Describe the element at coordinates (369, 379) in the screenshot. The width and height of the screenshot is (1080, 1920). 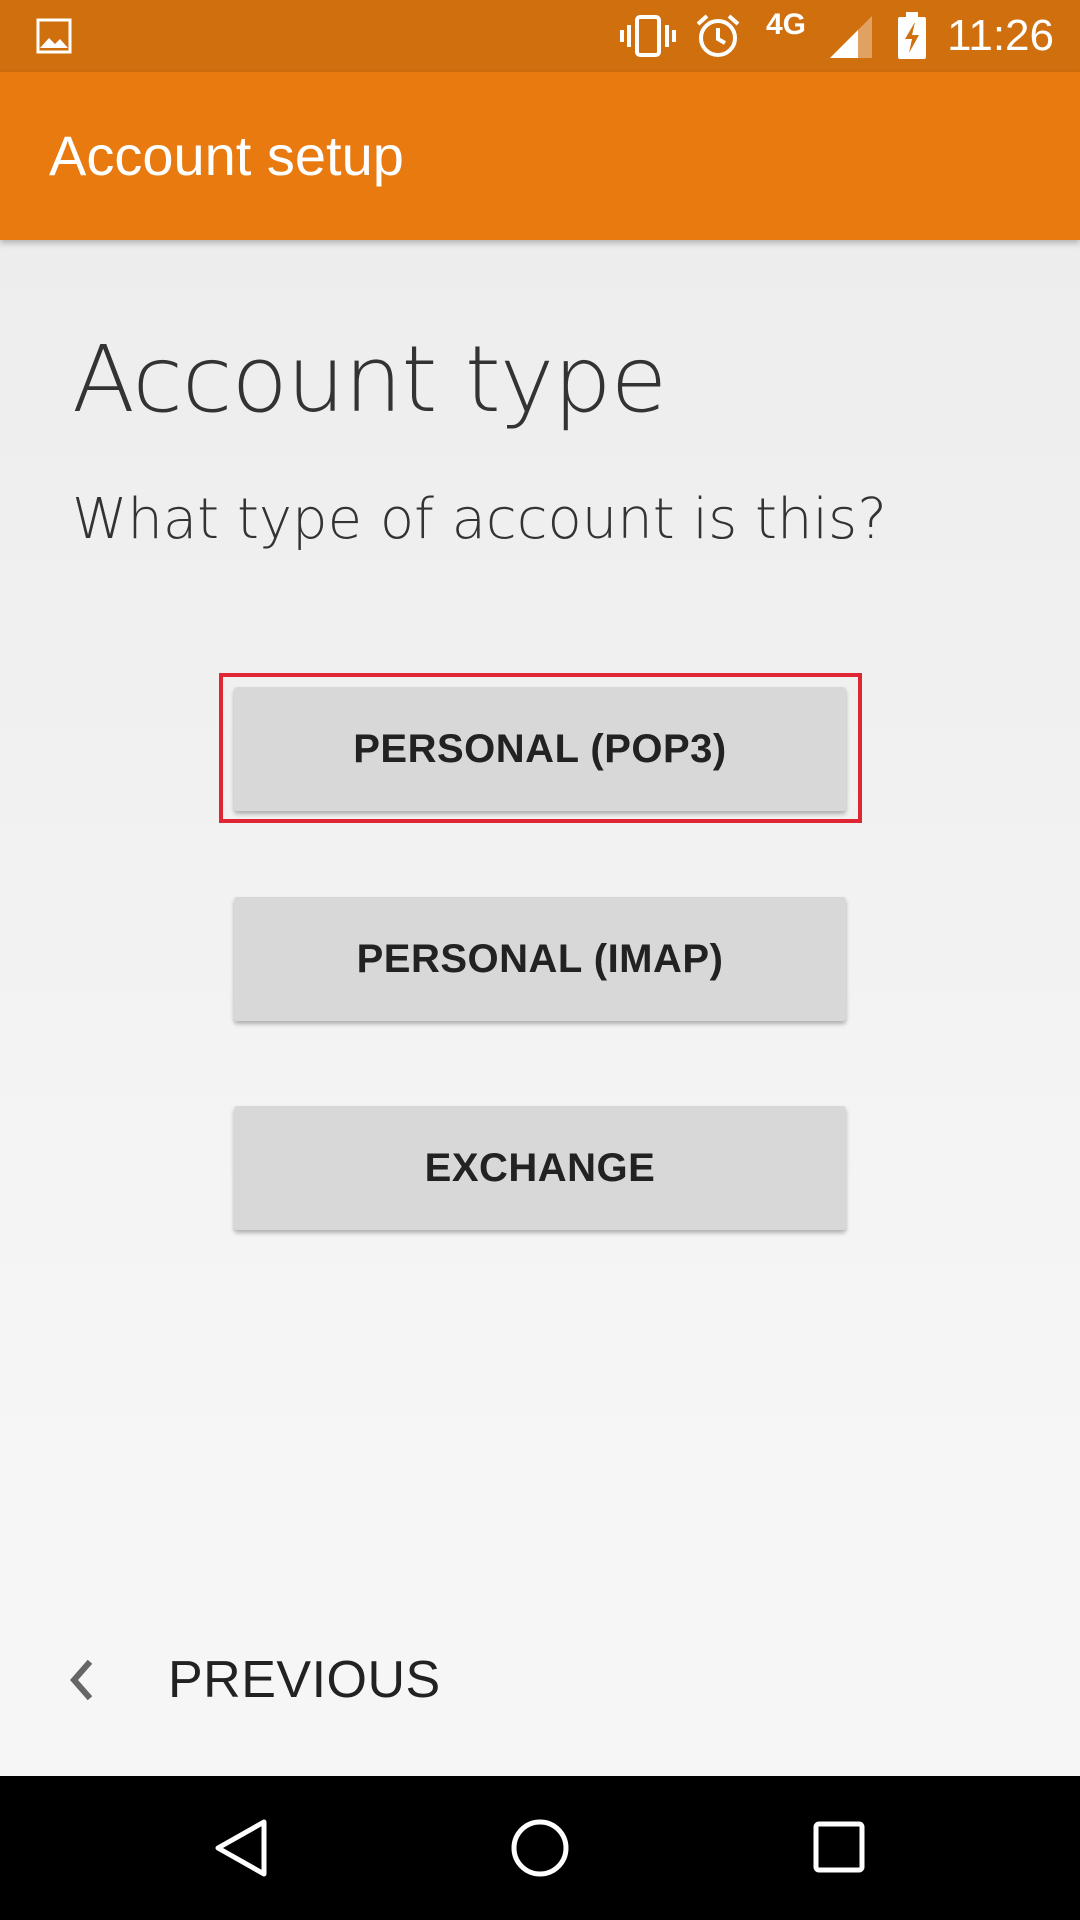
I see `page-title: Account type` at that location.